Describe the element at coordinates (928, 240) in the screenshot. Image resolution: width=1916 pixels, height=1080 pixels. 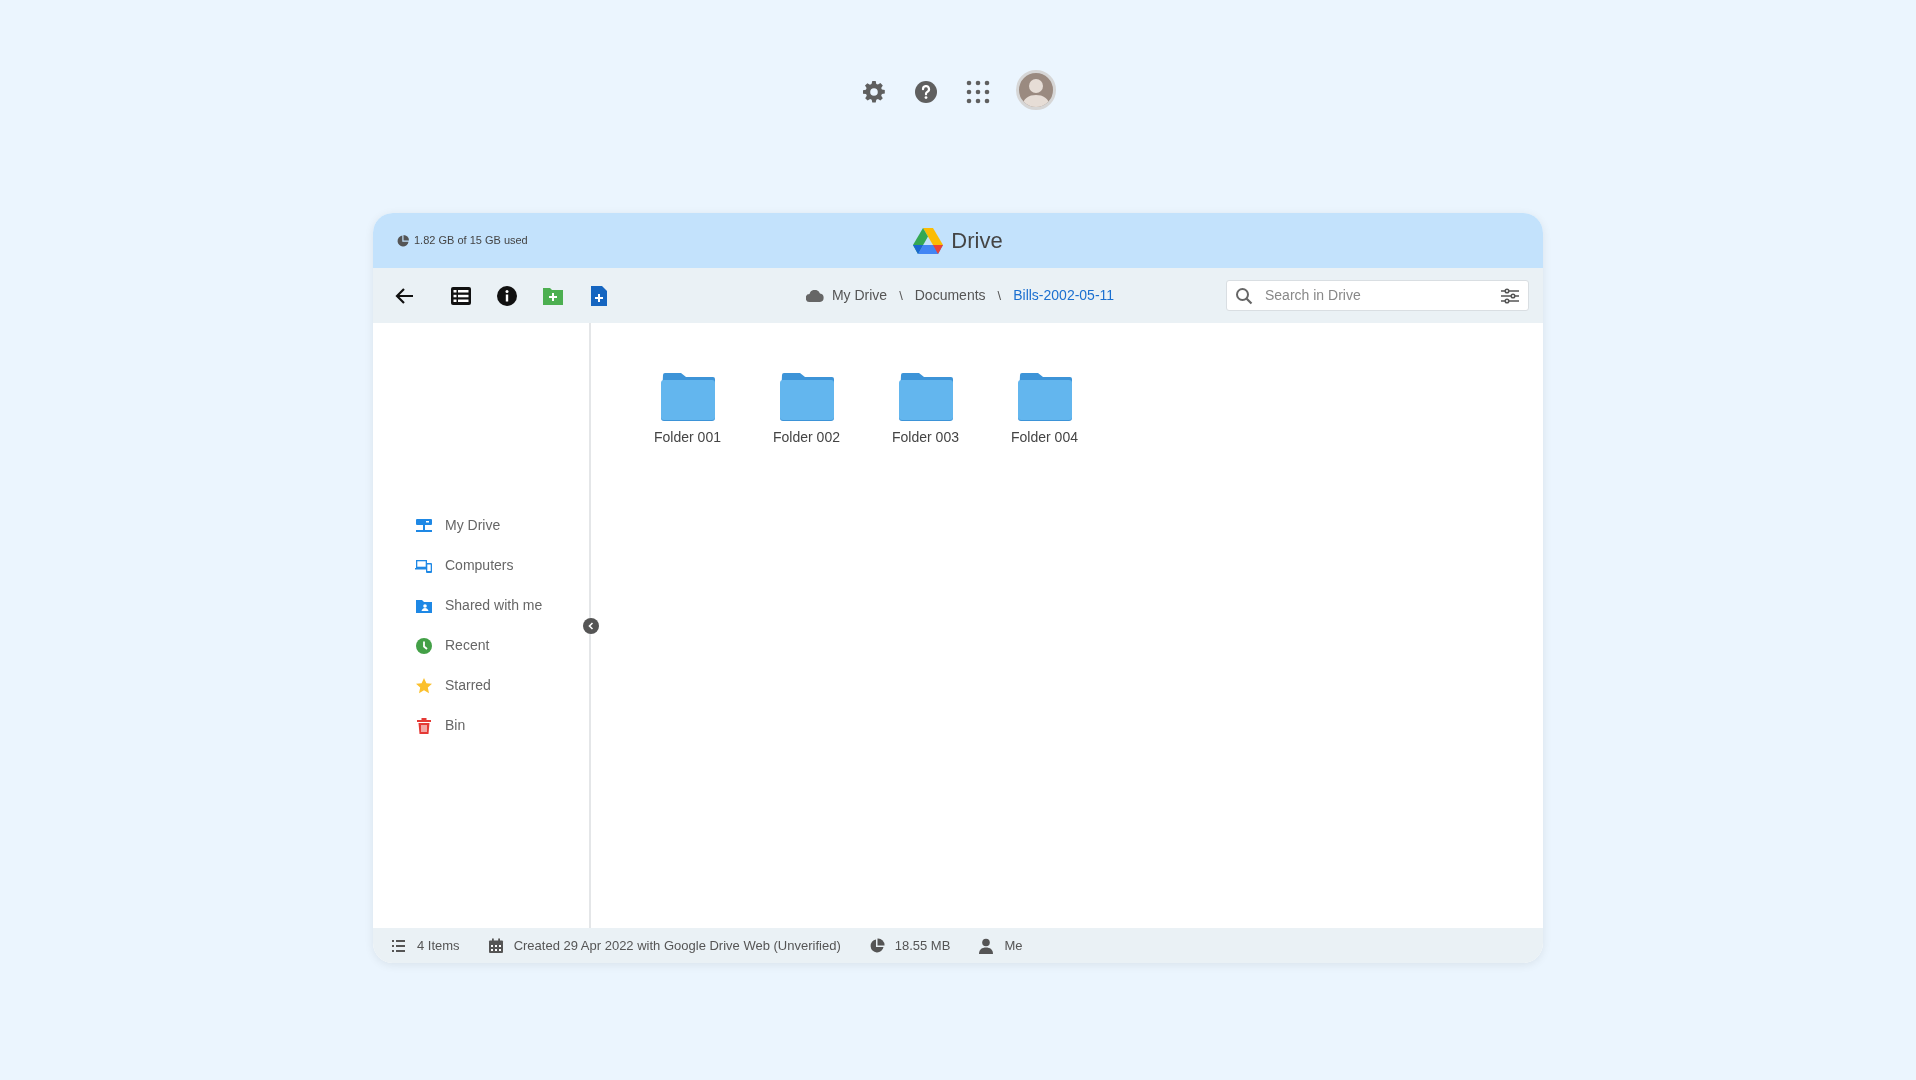
I see `drive-logo-icon` at that location.